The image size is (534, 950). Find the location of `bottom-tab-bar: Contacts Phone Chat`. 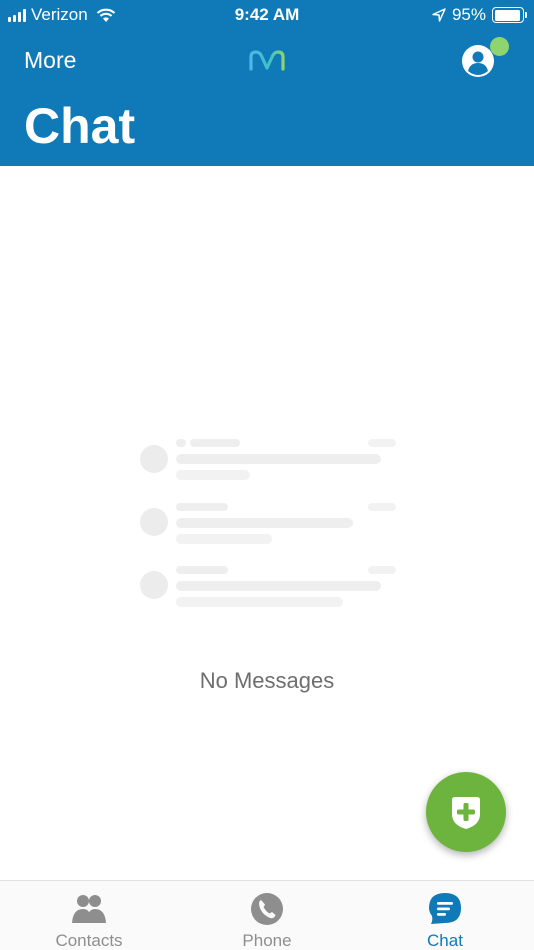

bottom-tab-bar: Contacts Phone Chat is located at coordinates (267, 915).